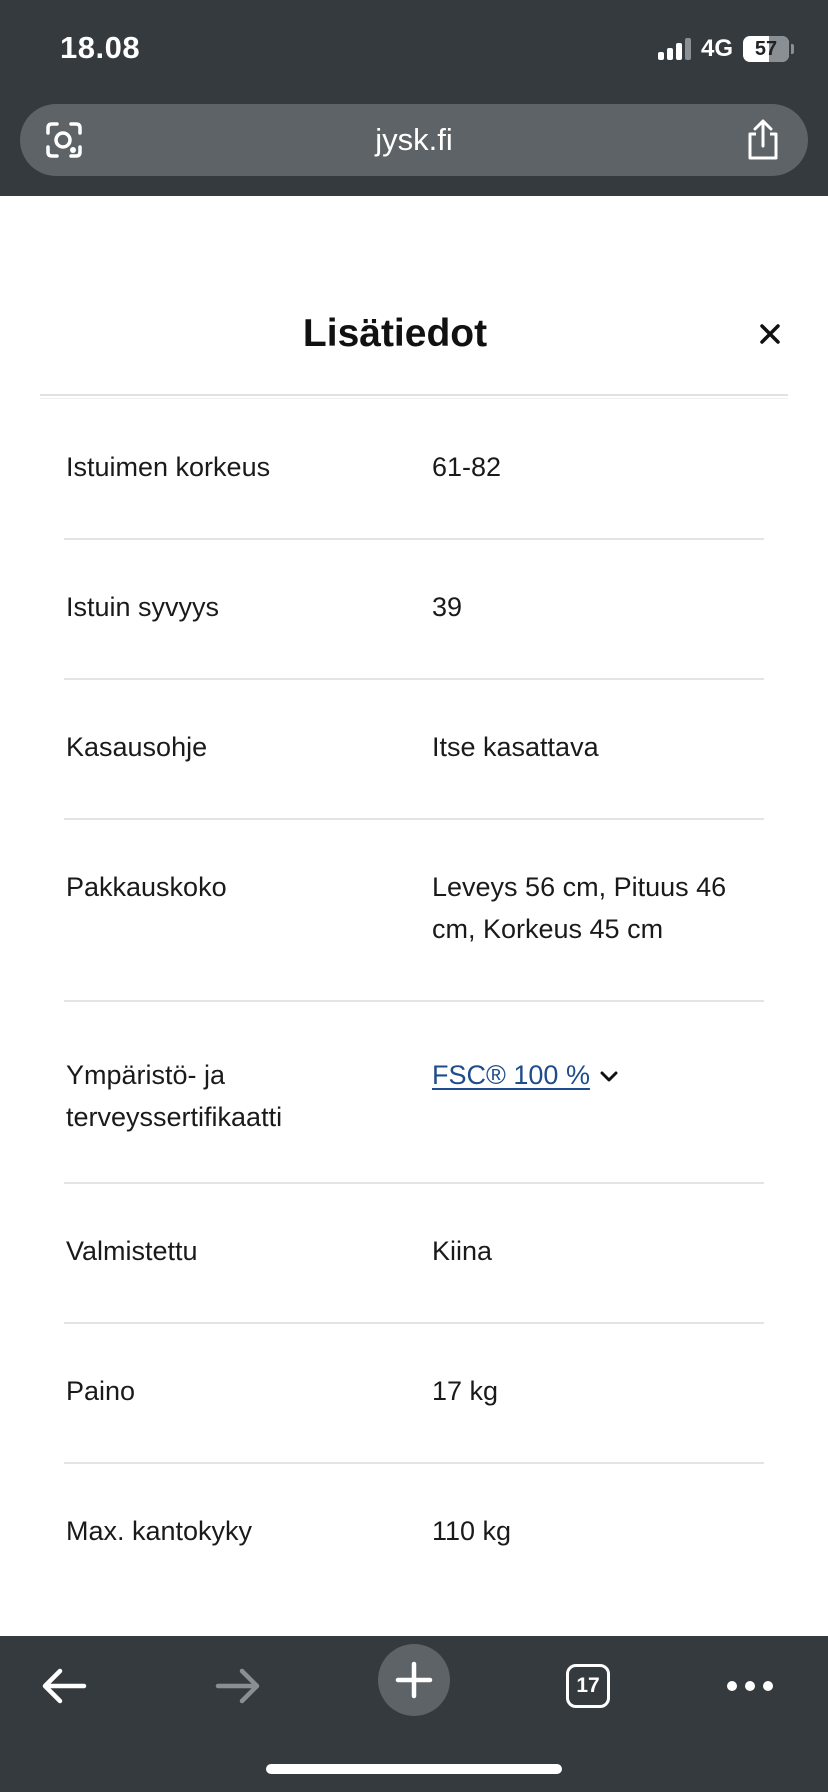 The image size is (828, 1792). What do you see at coordinates (414, 1769) in the screenshot?
I see `home-indicator` at bounding box center [414, 1769].